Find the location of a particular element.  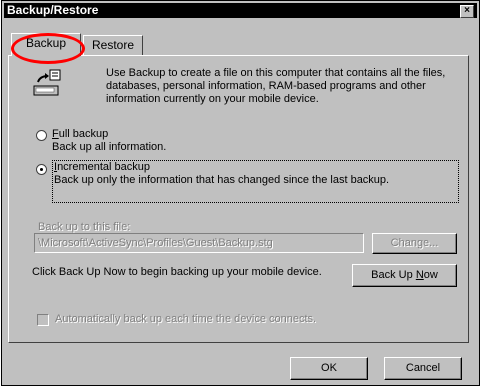

title-bar: Backup/Restore × is located at coordinates (240, 10).